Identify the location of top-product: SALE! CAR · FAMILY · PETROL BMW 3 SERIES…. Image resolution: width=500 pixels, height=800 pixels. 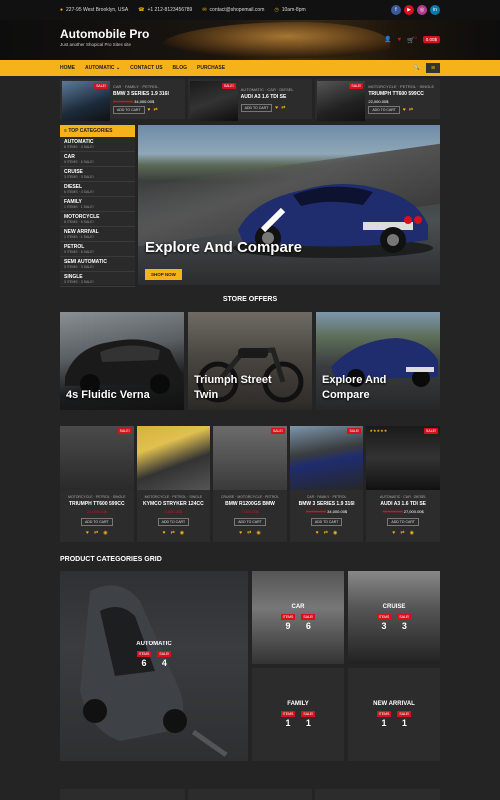
(122, 100).